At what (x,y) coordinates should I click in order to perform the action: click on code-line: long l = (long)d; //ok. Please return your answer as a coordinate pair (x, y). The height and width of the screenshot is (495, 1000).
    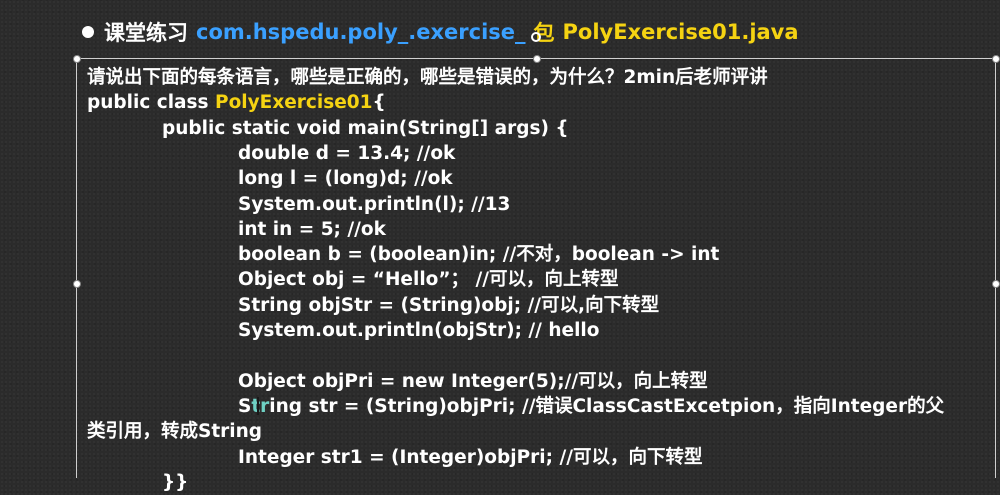
    Looking at the image, I should click on (345, 178).